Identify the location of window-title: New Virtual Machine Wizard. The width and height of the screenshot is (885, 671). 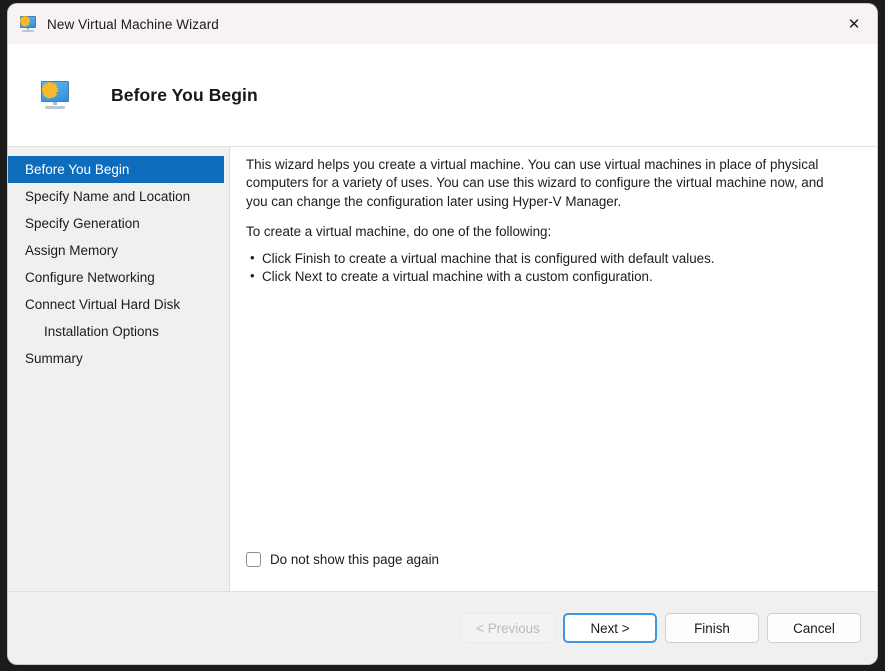
(133, 24).